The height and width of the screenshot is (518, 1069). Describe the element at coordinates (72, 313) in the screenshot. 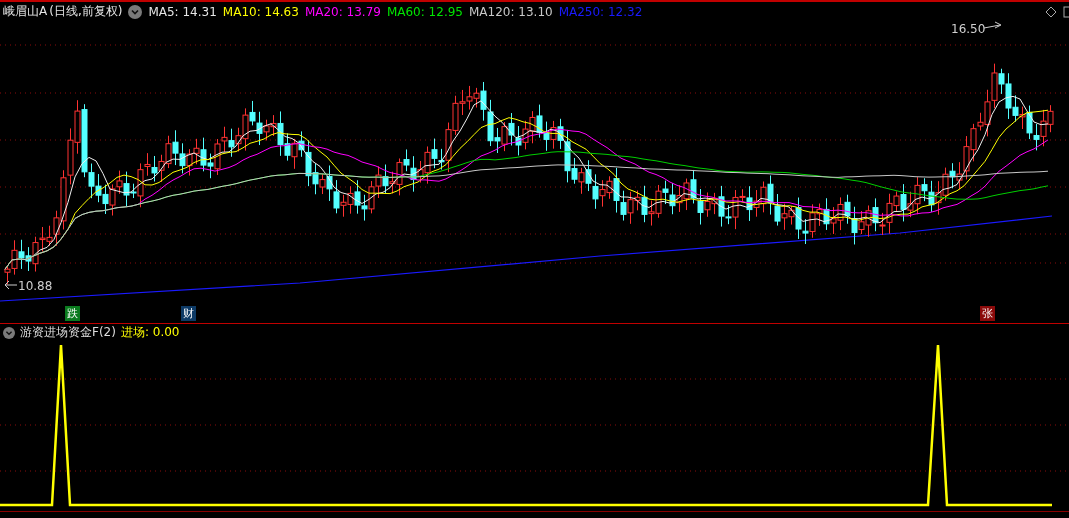

I see `signal-marker: 跌` at that location.